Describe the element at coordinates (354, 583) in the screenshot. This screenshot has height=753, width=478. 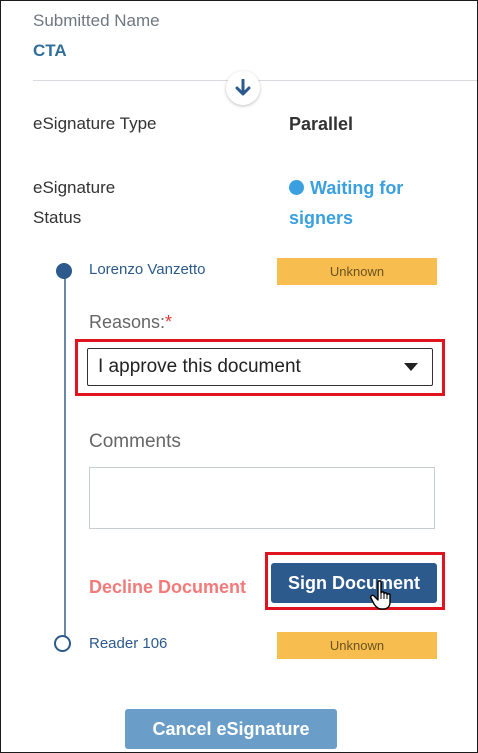
I see `sign-document-button: Sign Document` at that location.